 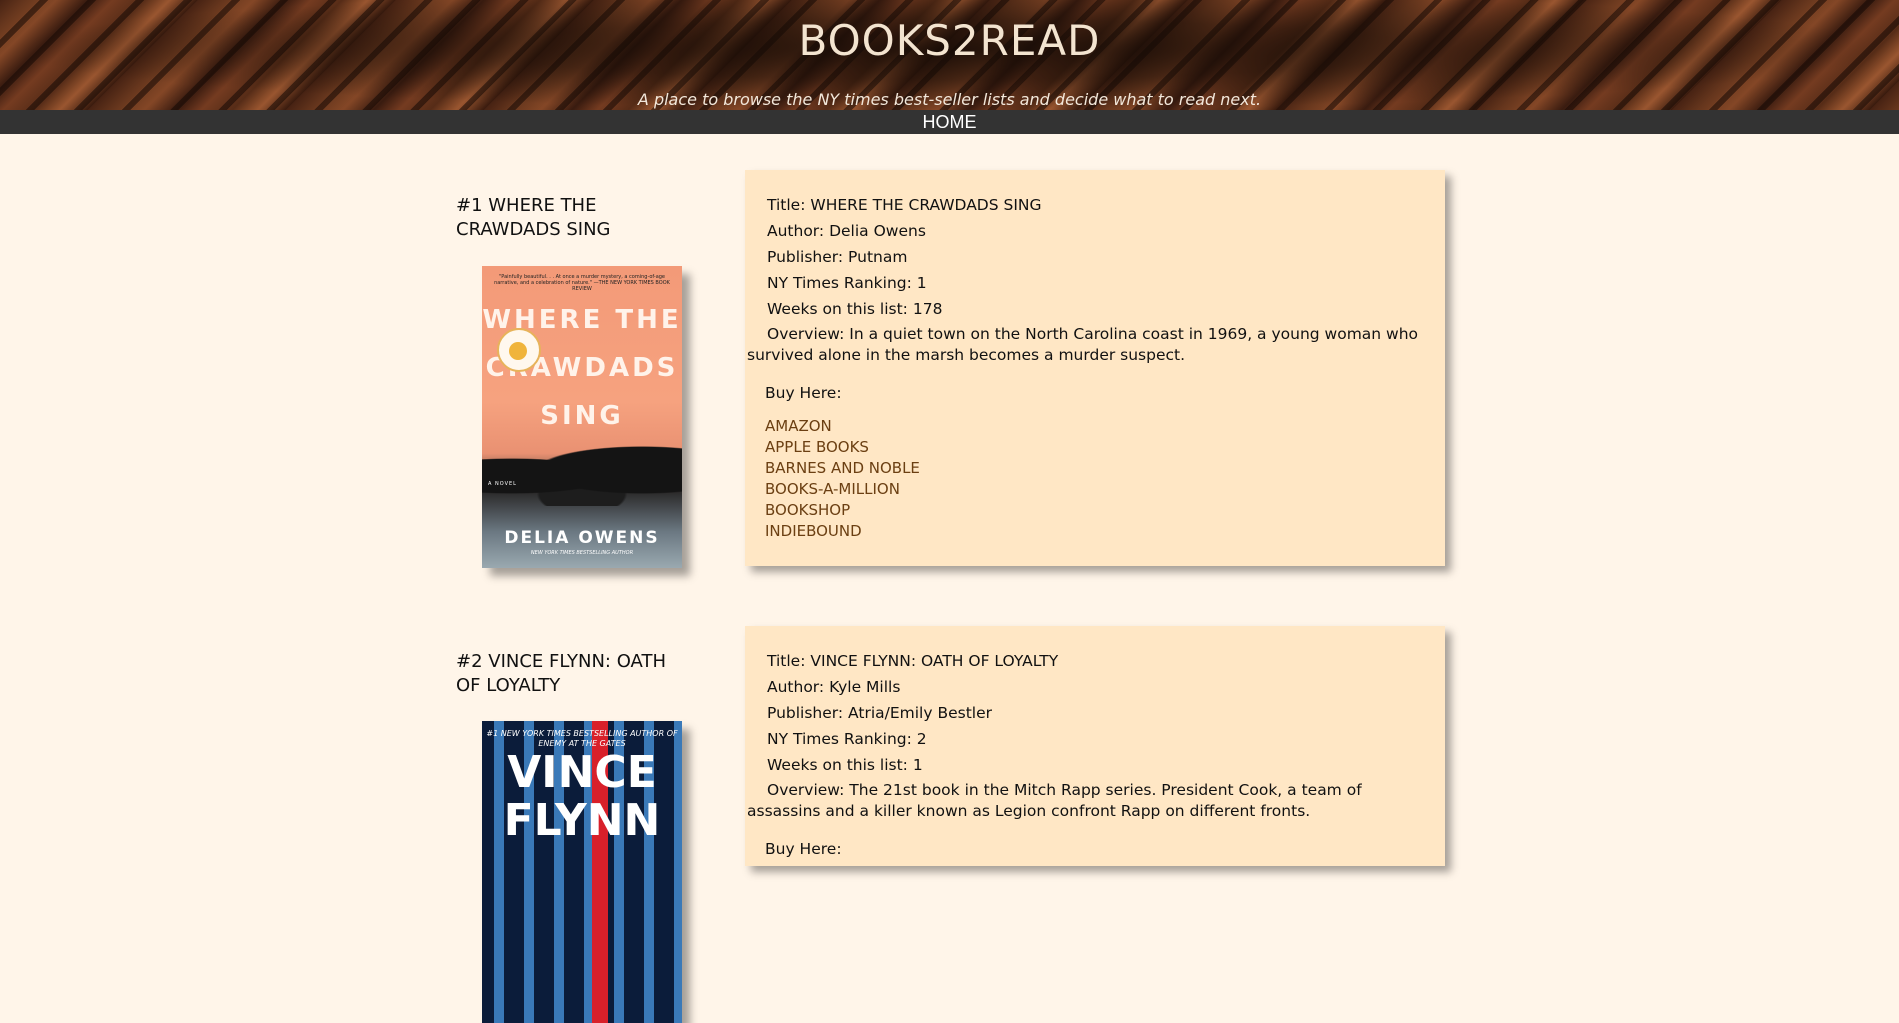 What do you see at coordinates (533, 217) in the screenshot?
I see `book-heading: #1 WHERE THE CRAWDADS SING` at bounding box center [533, 217].